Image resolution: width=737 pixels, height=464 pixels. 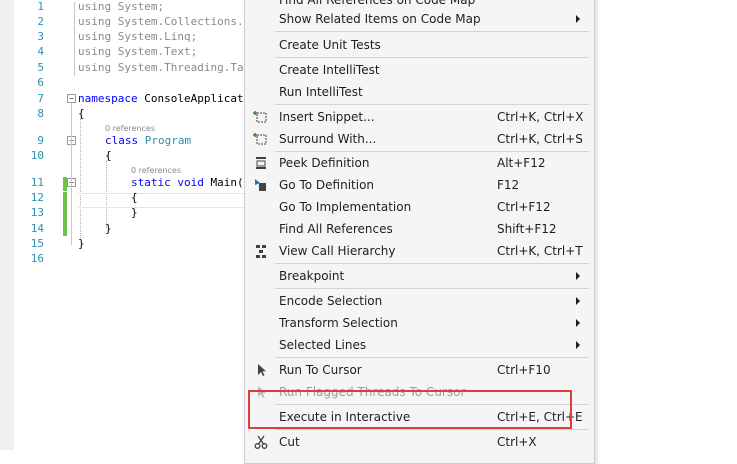 I want to click on menu-item-label: Selected Lines, so click(x=323, y=345).